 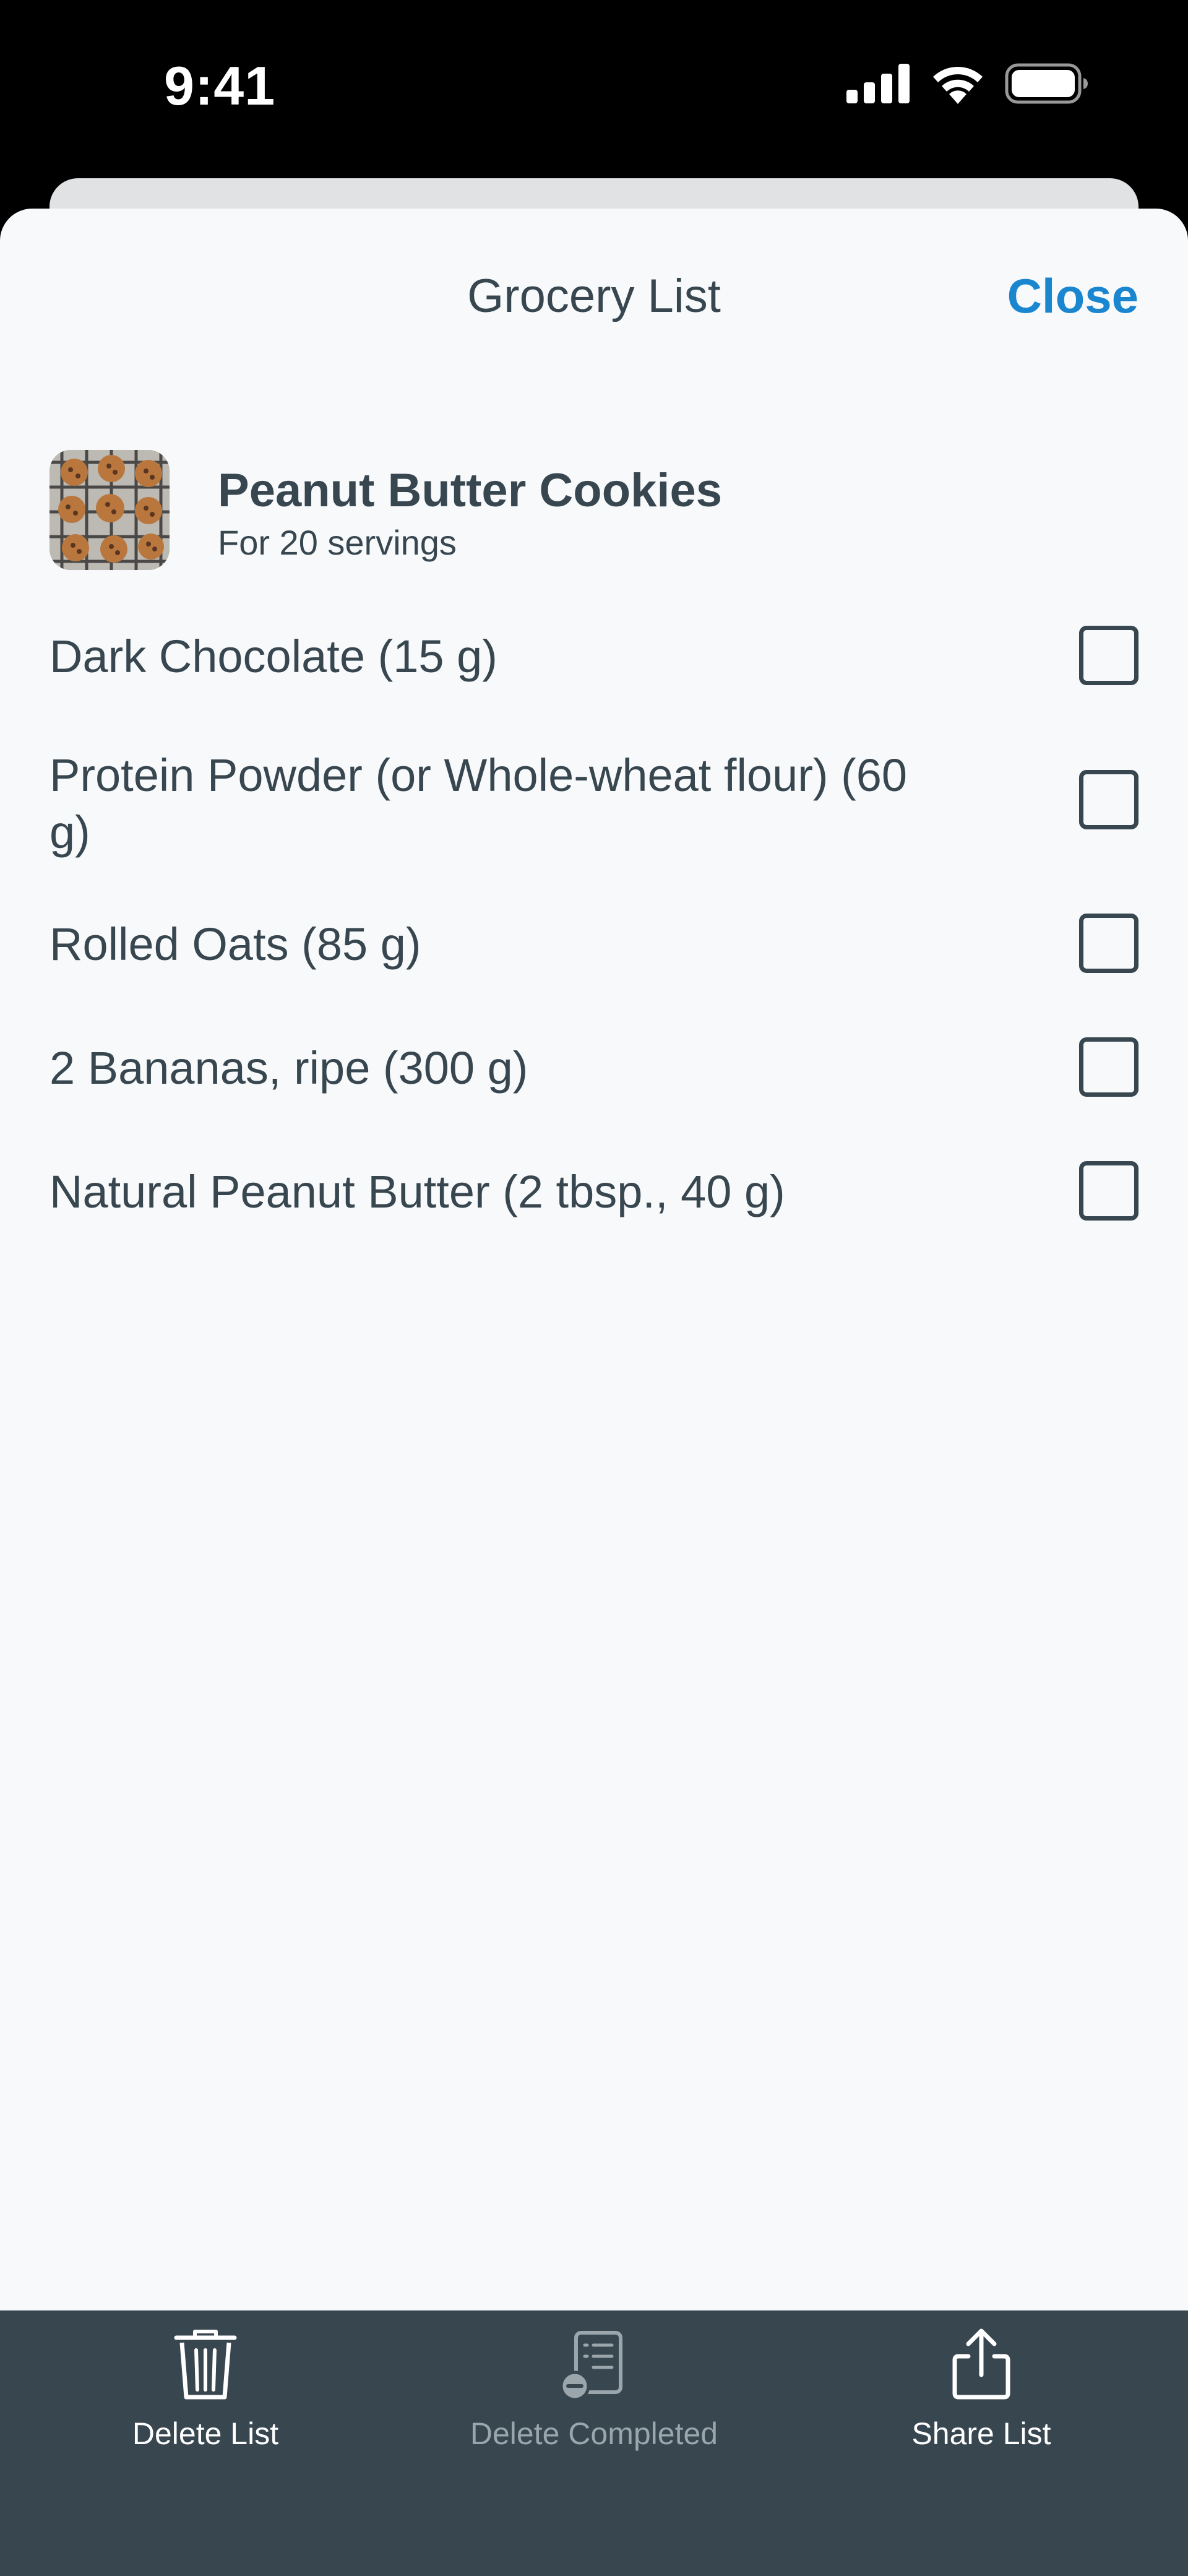 I want to click on recipe-thumbnail, so click(x=110, y=510).